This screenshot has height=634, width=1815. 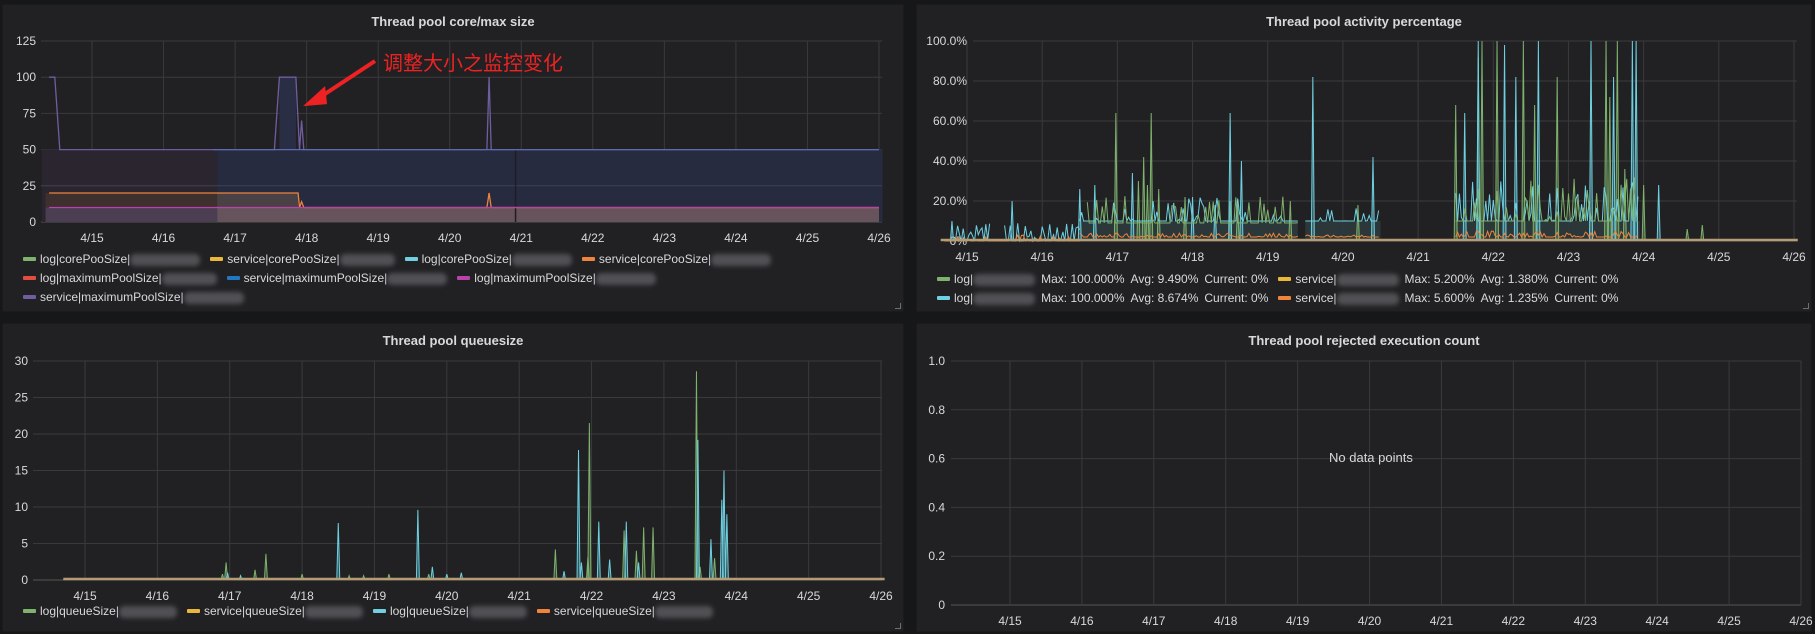 What do you see at coordinates (473, 63) in the screenshot?
I see `annotation-text: 调整大小之监控变化` at bounding box center [473, 63].